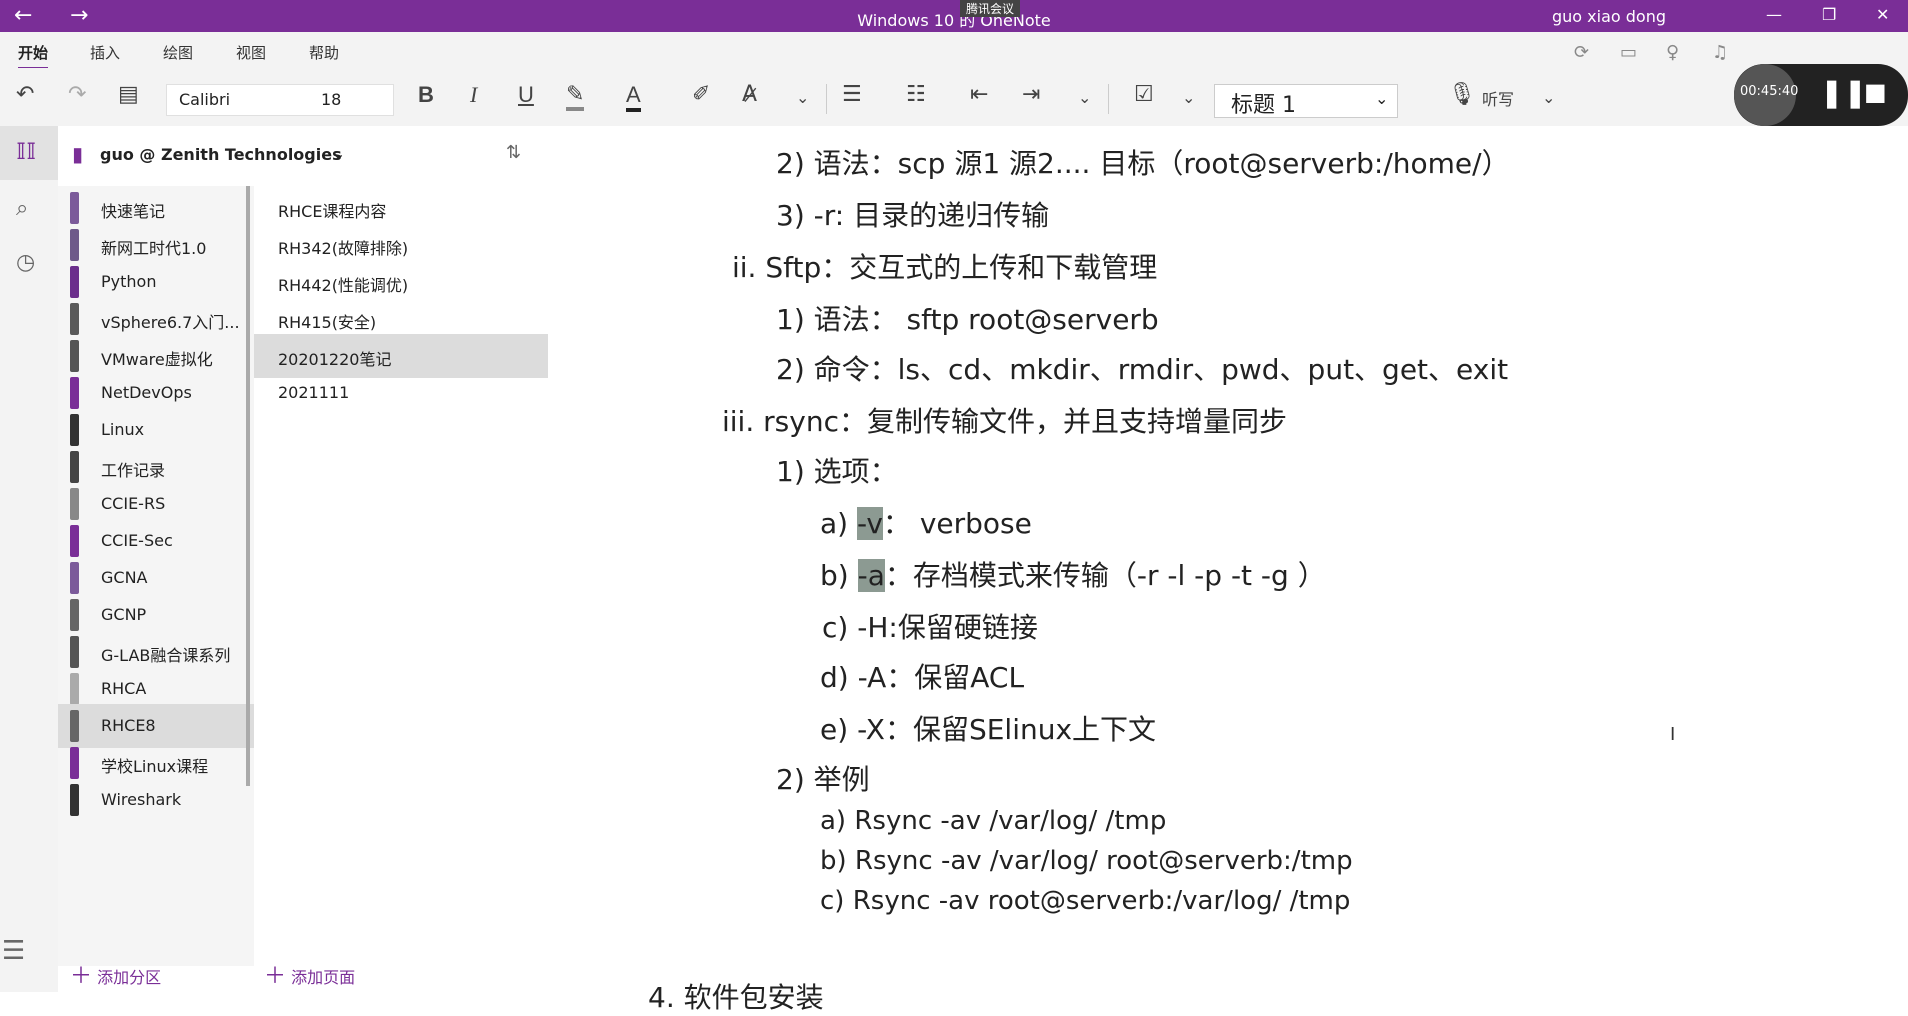 Image resolution: width=1908 pixels, height=1016 pixels. I want to click on note-line: b) -a：存档模式来传输（-r -l -p -t -g ）, so click(1073, 574).